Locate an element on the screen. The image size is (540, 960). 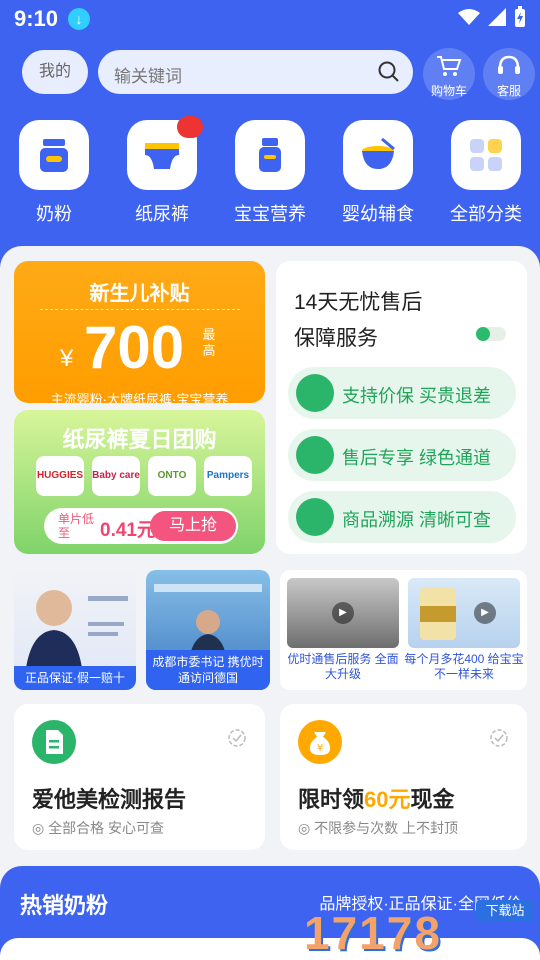
signal-icon is located at coordinates (497, 17).